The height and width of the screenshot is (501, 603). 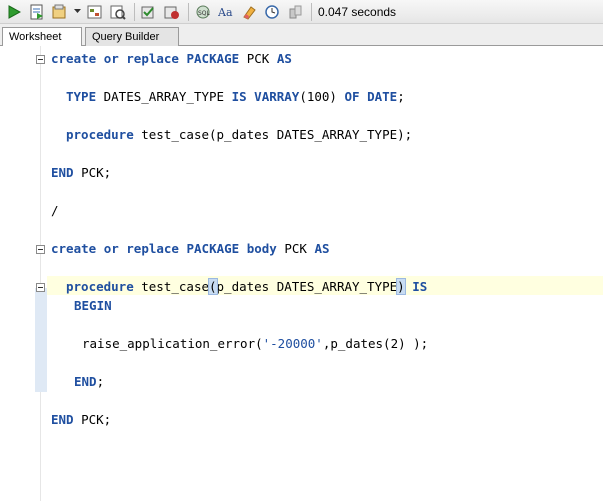 I want to click on code-line: BEGIN, so click(x=93, y=305).